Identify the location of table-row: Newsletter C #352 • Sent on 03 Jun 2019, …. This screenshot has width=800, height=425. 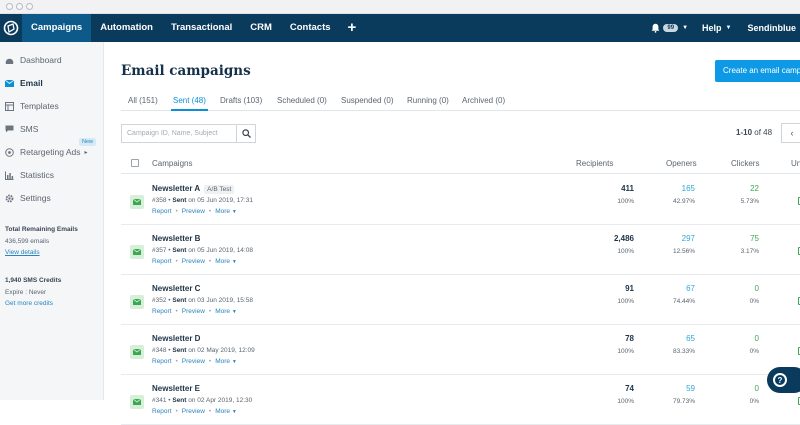
(460, 300).